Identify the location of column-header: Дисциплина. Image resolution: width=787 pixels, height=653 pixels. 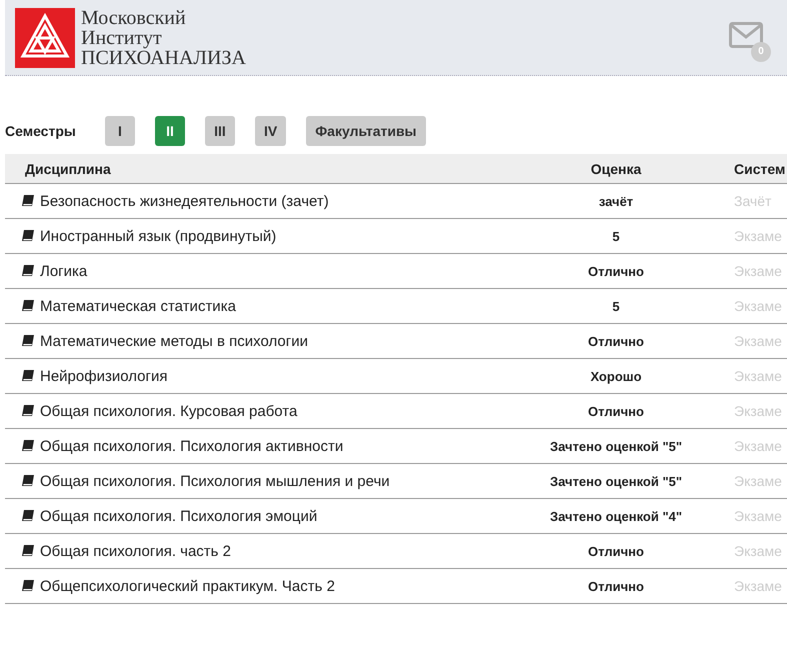
(68, 168).